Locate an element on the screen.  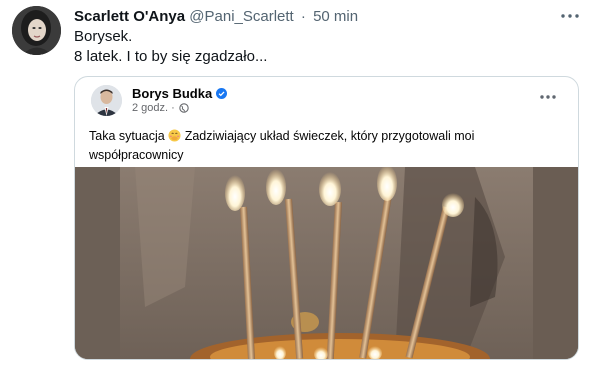
tweet-header: Scarlett O'Anya @Pani_Scarlett · 50 min is located at coordinates (216, 18).